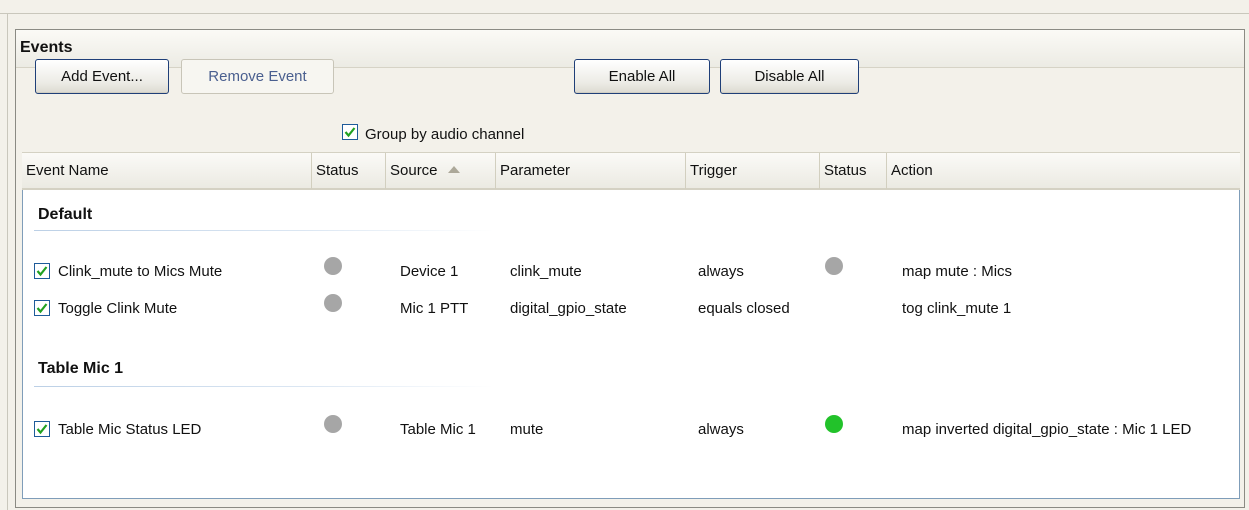 This screenshot has width=1249, height=510. What do you see at coordinates (853, 171) in the screenshot?
I see `col-status-2: Status` at bounding box center [853, 171].